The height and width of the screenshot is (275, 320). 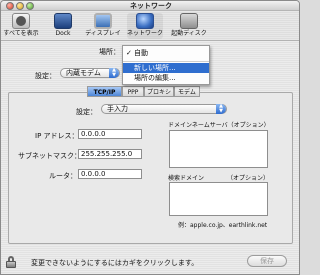 What do you see at coordinates (218, 149) in the screenshot?
I see `dns-servers-field` at bounding box center [218, 149].